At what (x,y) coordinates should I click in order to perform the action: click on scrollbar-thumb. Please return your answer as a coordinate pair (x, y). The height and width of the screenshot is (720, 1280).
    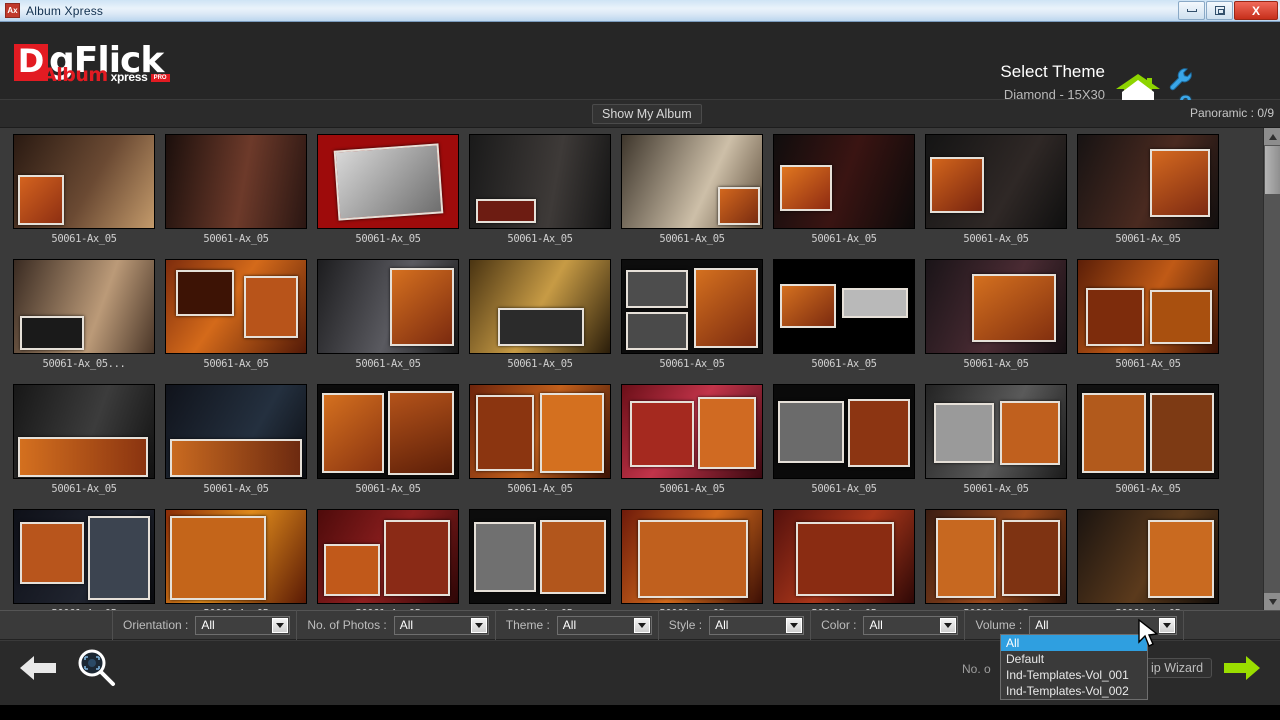
    Looking at the image, I should click on (1272, 170).